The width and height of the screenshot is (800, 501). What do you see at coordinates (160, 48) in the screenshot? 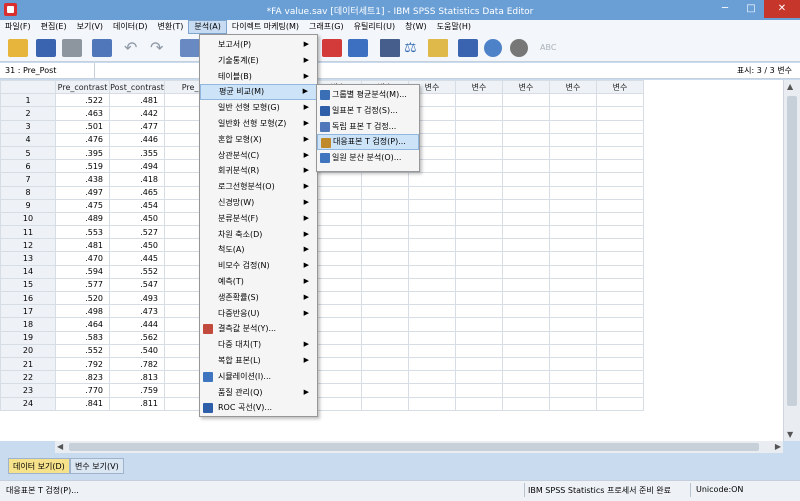
I see `redo-icon: ↷` at bounding box center [160, 48].